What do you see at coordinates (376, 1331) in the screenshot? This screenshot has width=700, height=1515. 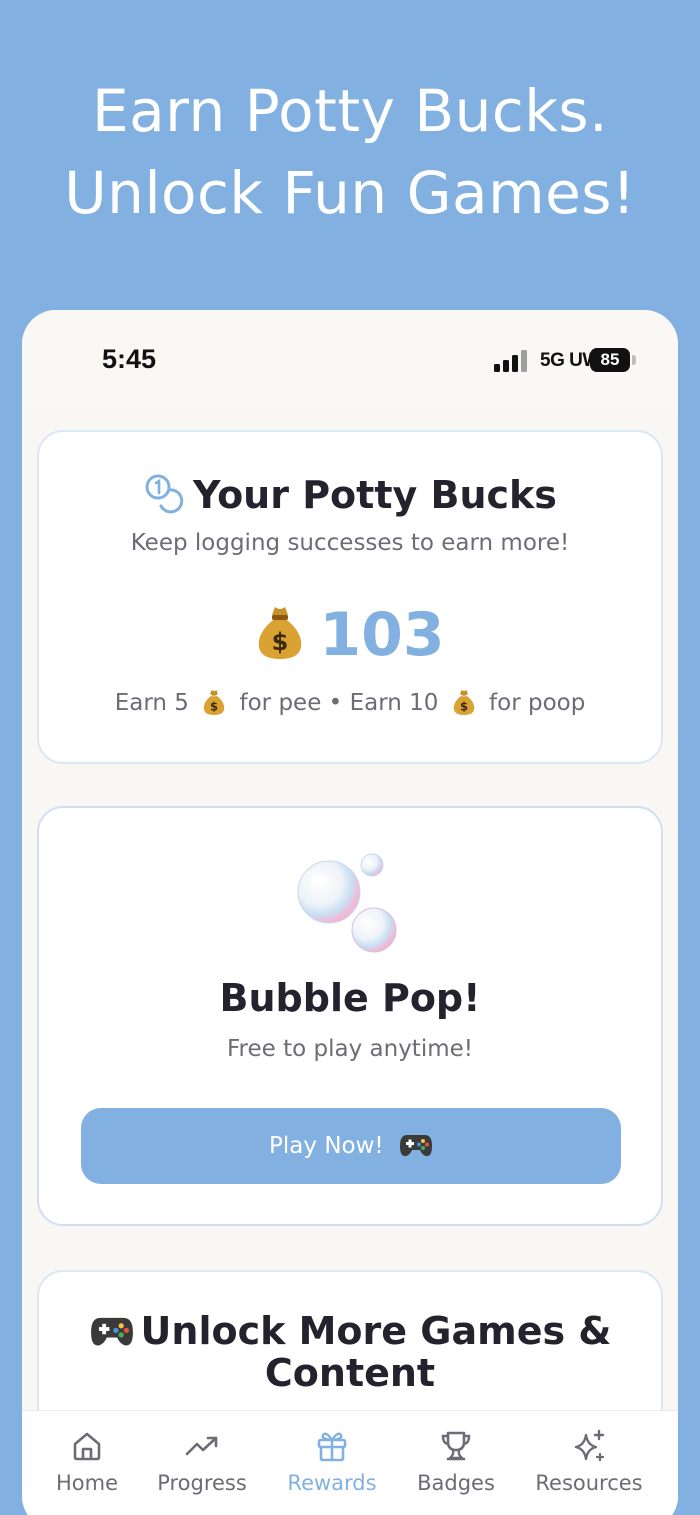 I see `unlock-title-line-1: Unlock More Games &` at bounding box center [376, 1331].